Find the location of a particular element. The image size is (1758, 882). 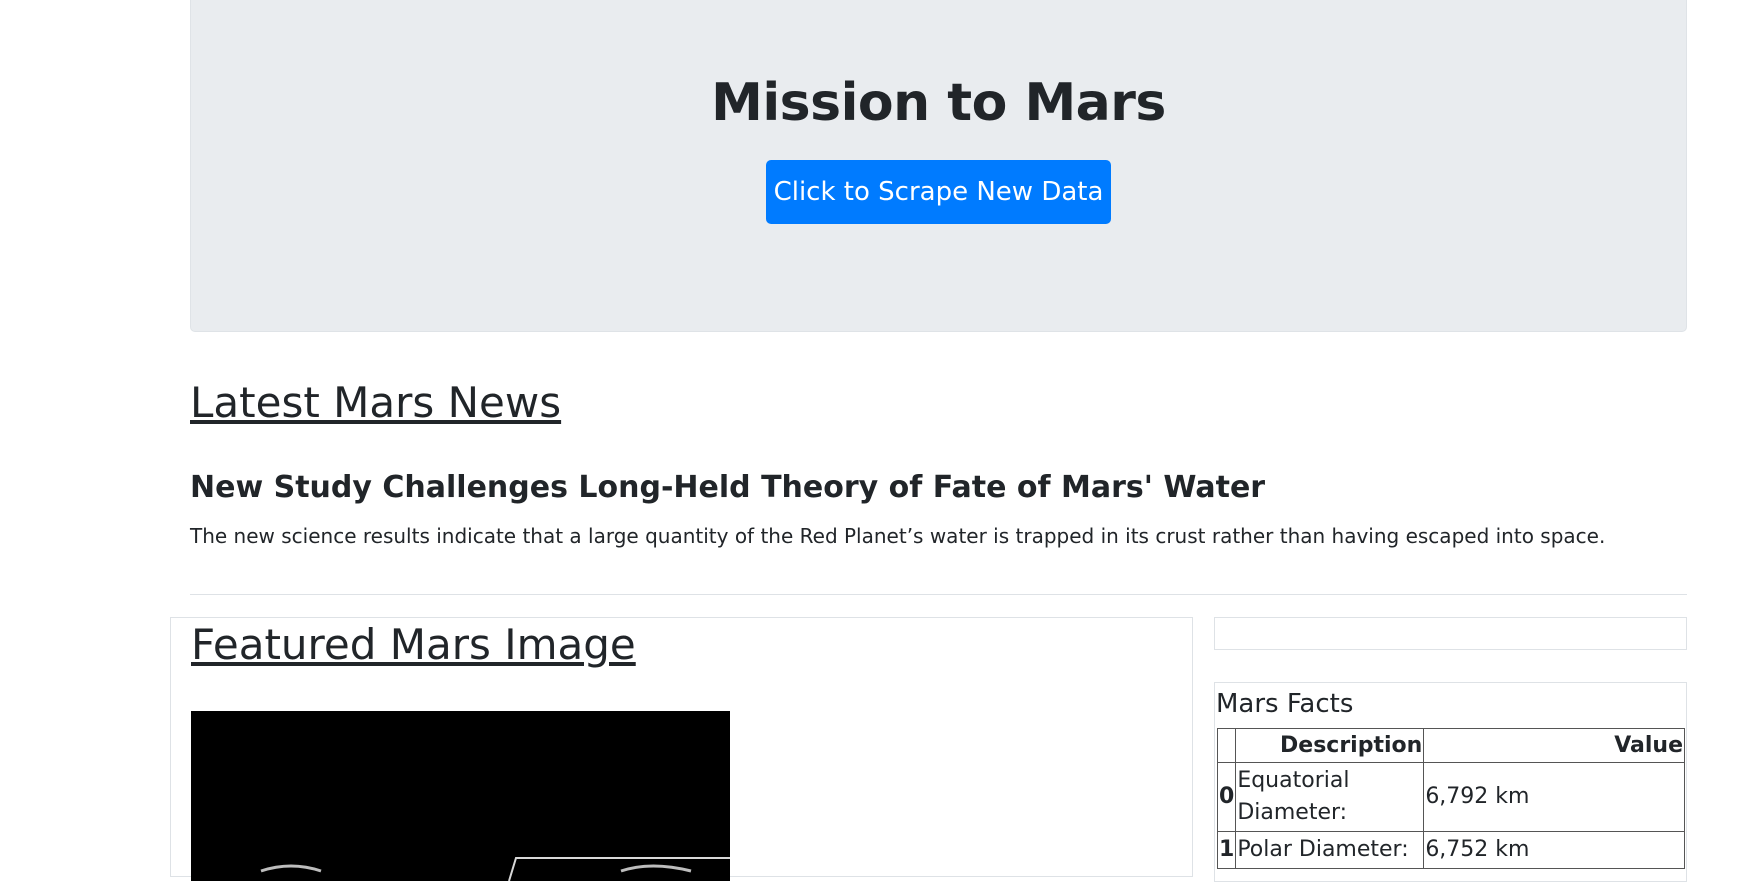

table-row: 0 Equatorial Diameter: 6,792 km is located at coordinates (1450, 797).